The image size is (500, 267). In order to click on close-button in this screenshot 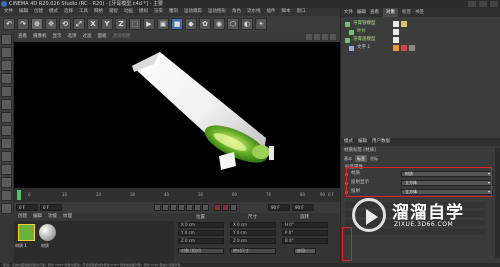, I will do `click(494, 4)`.